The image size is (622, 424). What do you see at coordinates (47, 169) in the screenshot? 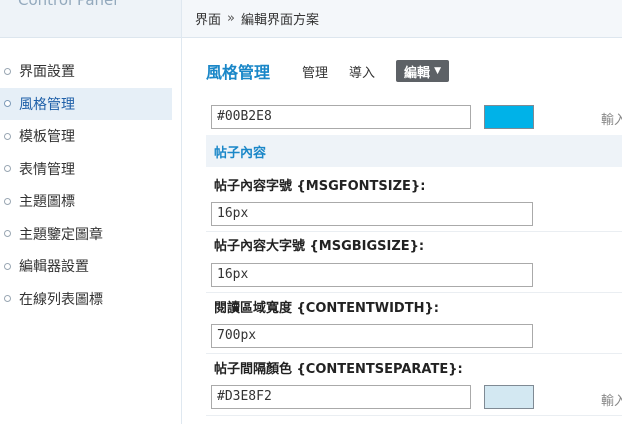
I see `sidebar-item-label: 表情管理` at bounding box center [47, 169].